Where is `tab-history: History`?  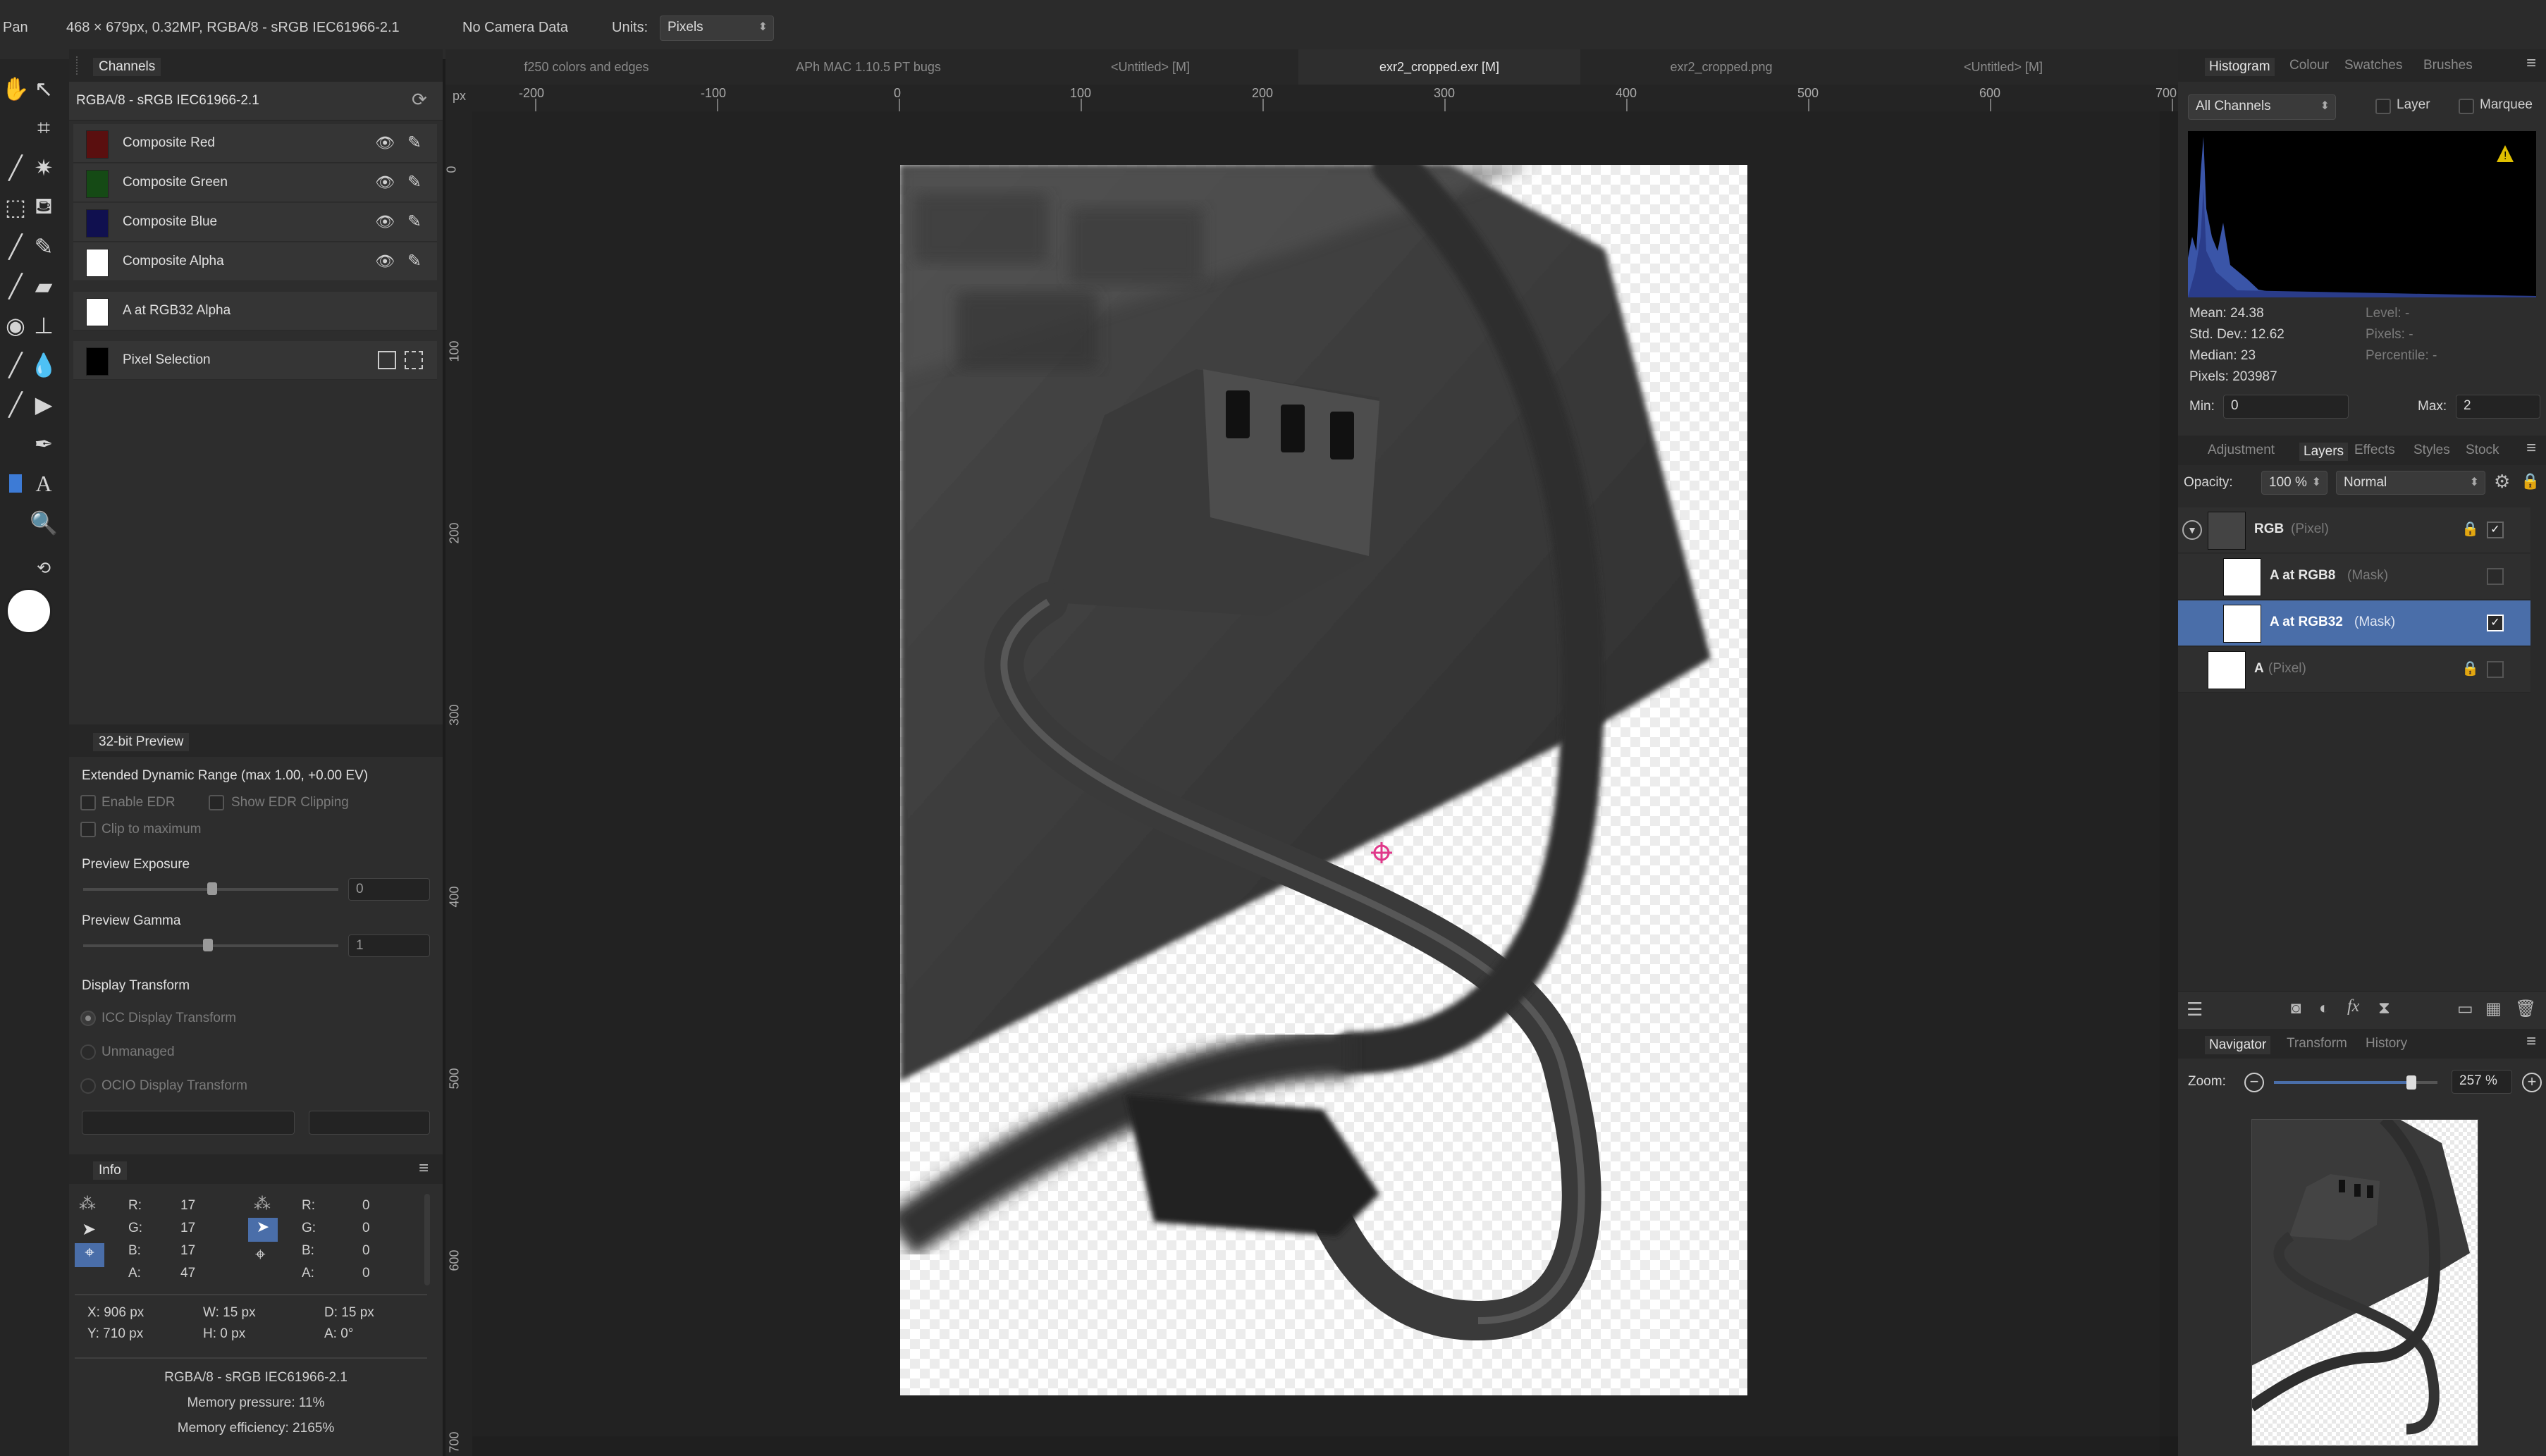 tab-history: History is located at coordinates (2386, 1043).